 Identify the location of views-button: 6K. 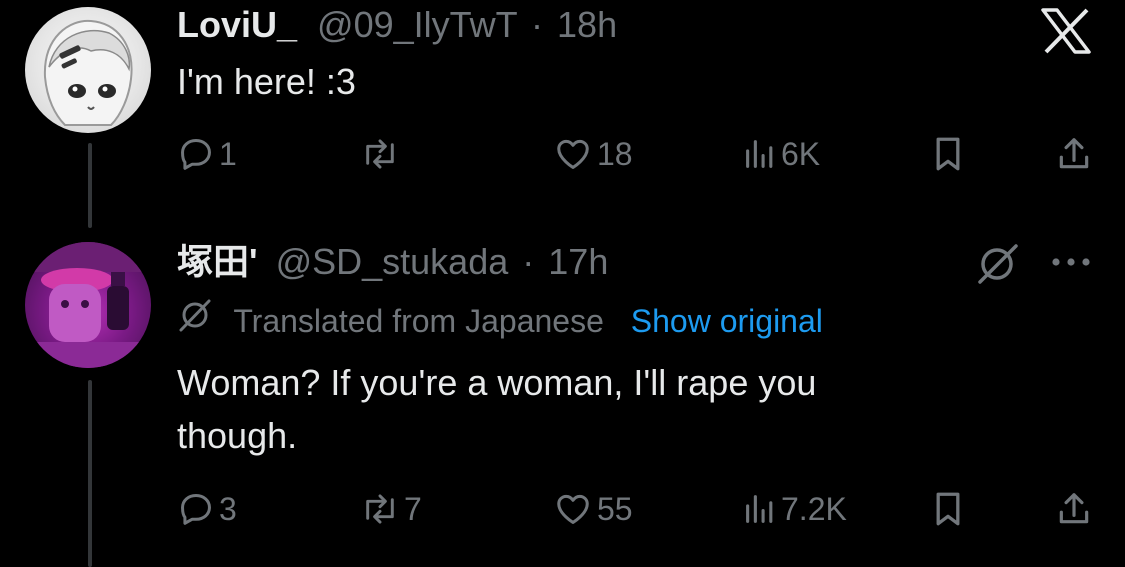
(781, 154).